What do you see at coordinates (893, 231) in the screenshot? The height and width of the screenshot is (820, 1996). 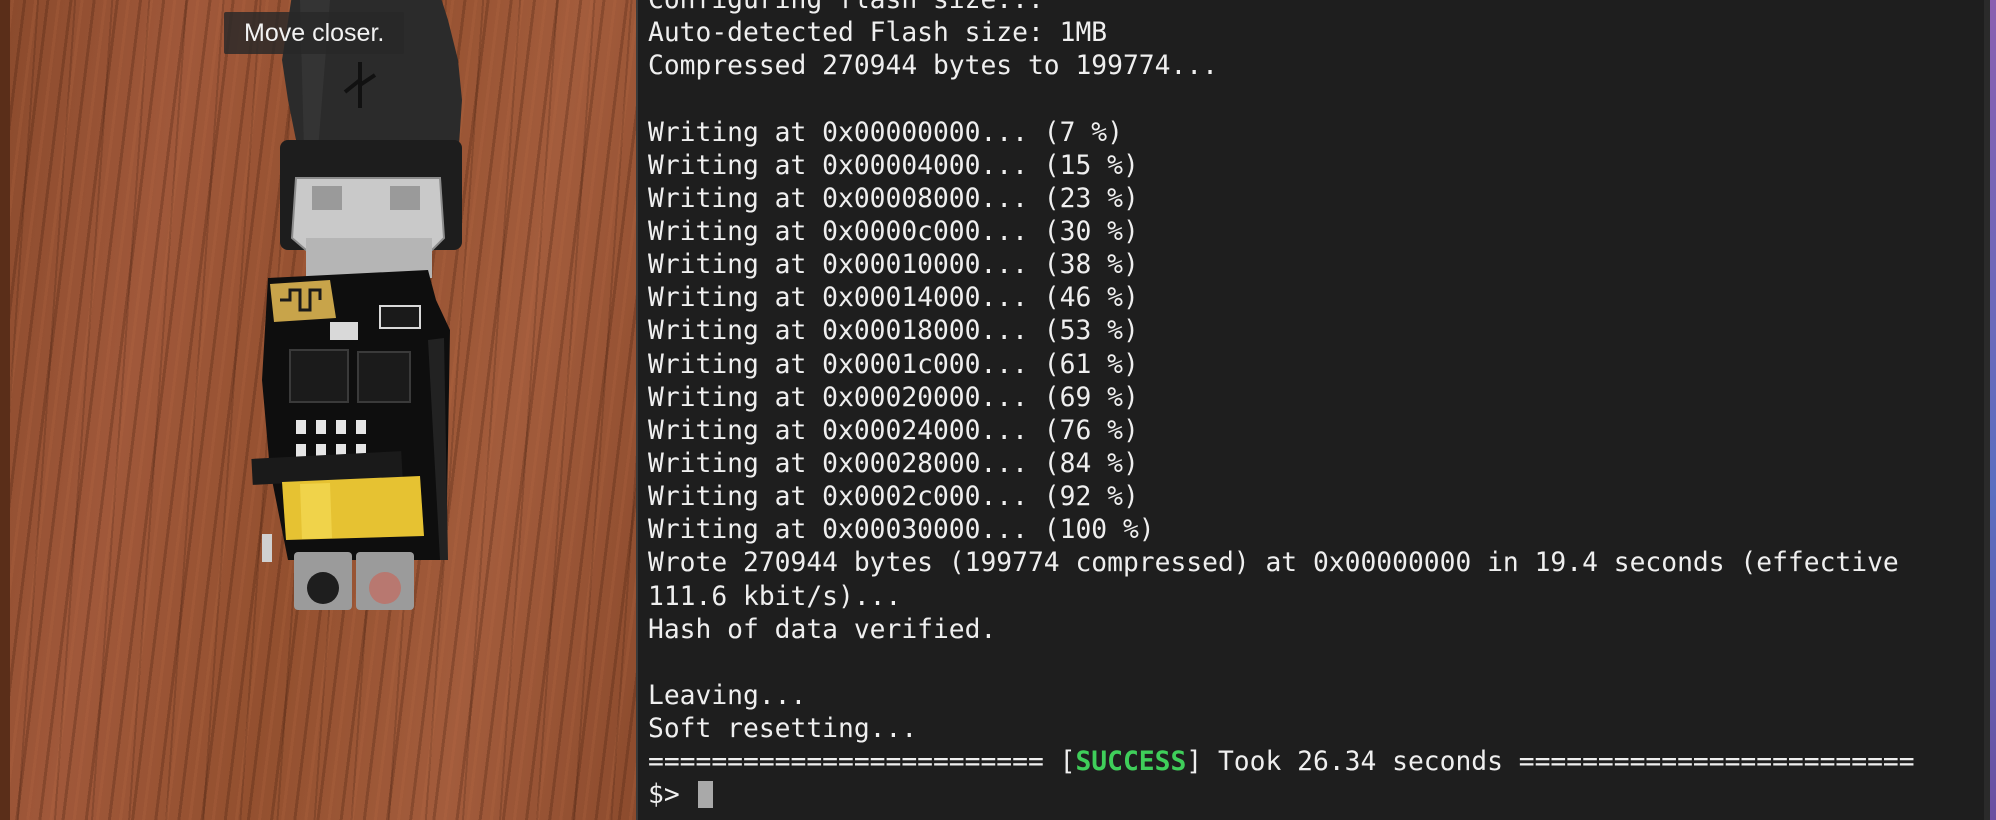 I see `terminal-line: Writing at 0x0000c000... (30 %)` at bounding box center [893, 231].